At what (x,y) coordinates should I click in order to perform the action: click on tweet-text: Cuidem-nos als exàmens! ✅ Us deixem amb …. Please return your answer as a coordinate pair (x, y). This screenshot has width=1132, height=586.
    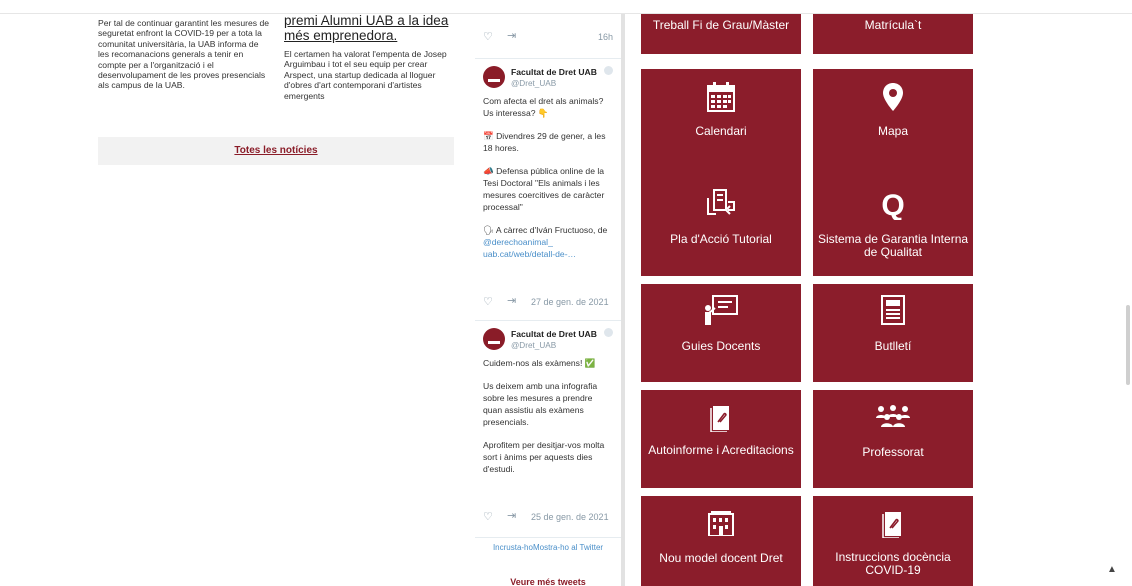
    Looking at the image, I should click on (548, 416).